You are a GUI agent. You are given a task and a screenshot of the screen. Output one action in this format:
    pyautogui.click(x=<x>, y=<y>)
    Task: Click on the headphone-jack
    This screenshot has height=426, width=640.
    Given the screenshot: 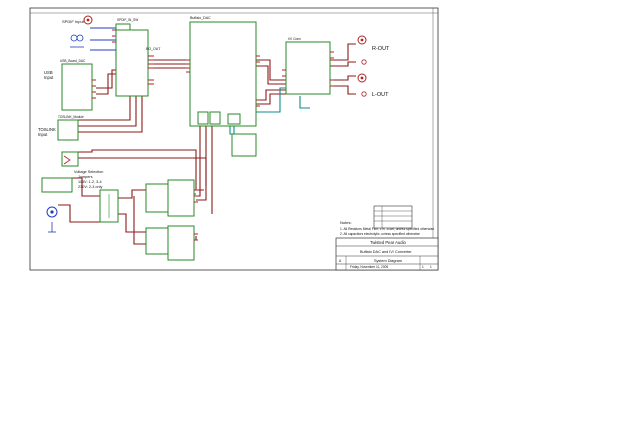 What is the action you would take?
    pyautogui.click(x=70, y=159)
    